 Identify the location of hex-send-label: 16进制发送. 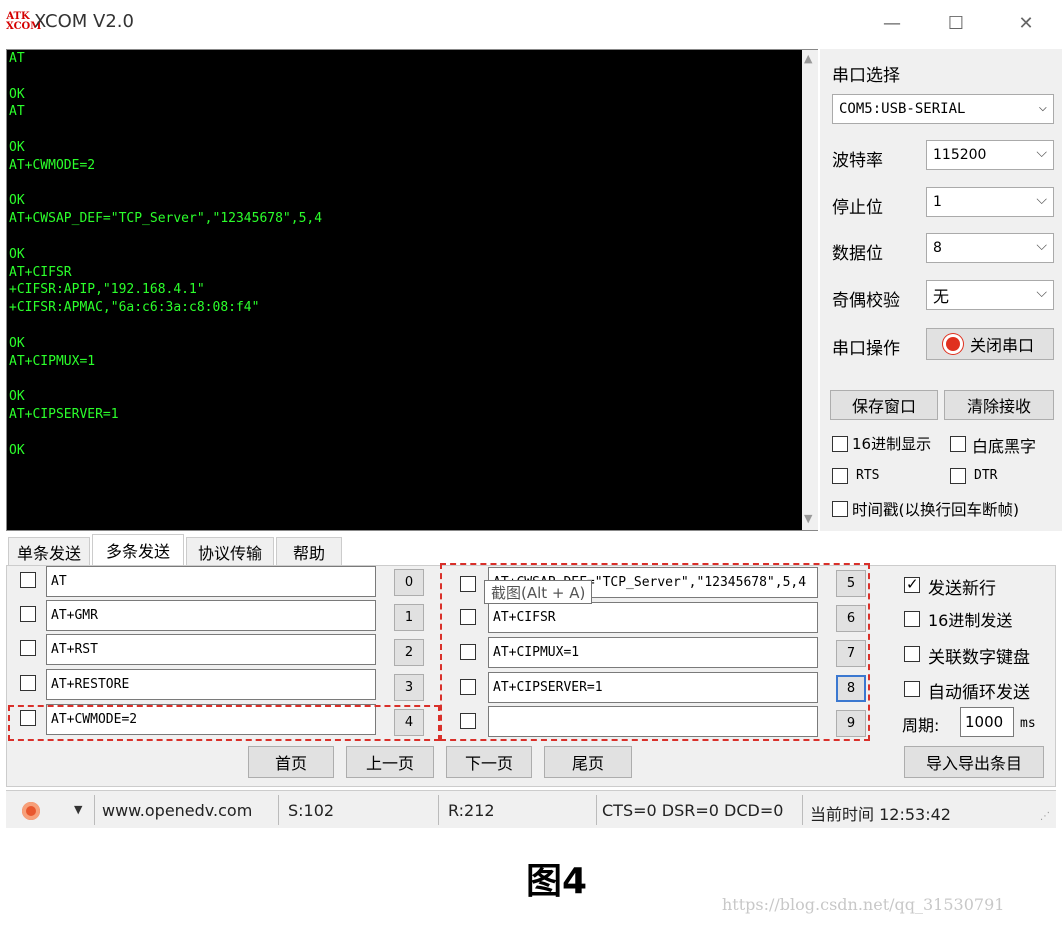
(970, 620).